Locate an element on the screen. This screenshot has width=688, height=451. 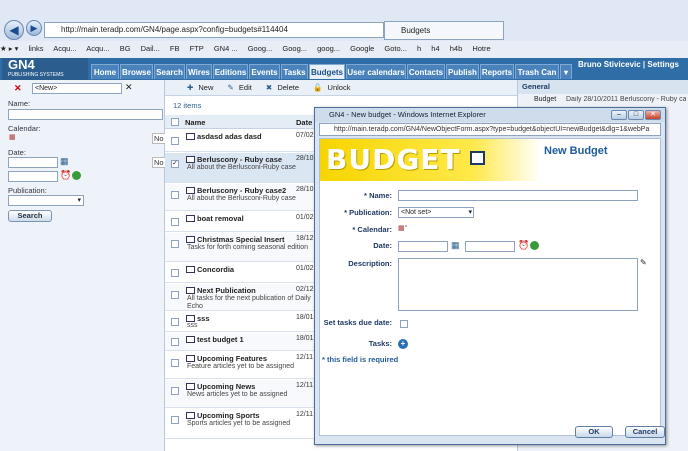
unlock-button: Unlock is located at coordinates (339, 87).